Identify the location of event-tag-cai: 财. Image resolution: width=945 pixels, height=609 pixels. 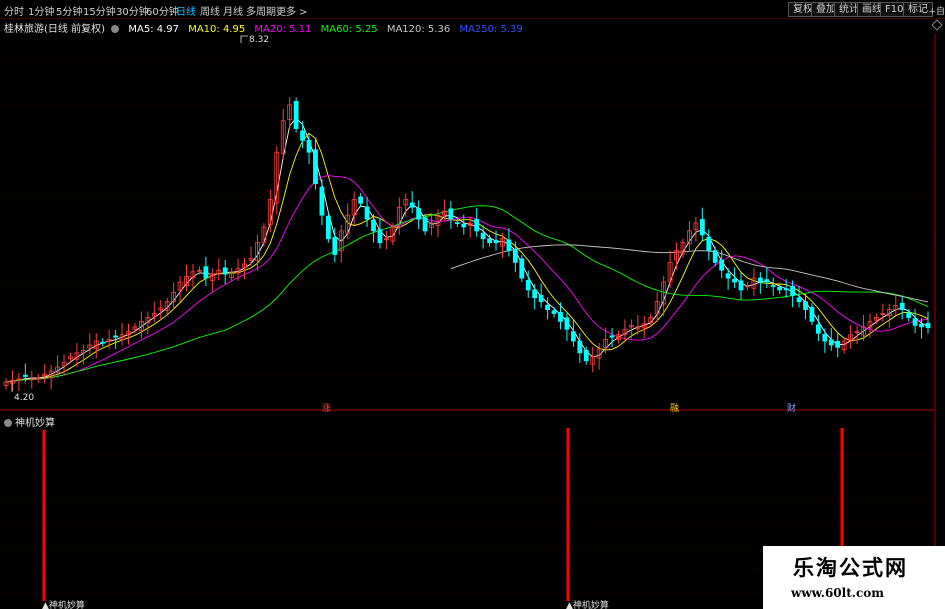
(791, 407).